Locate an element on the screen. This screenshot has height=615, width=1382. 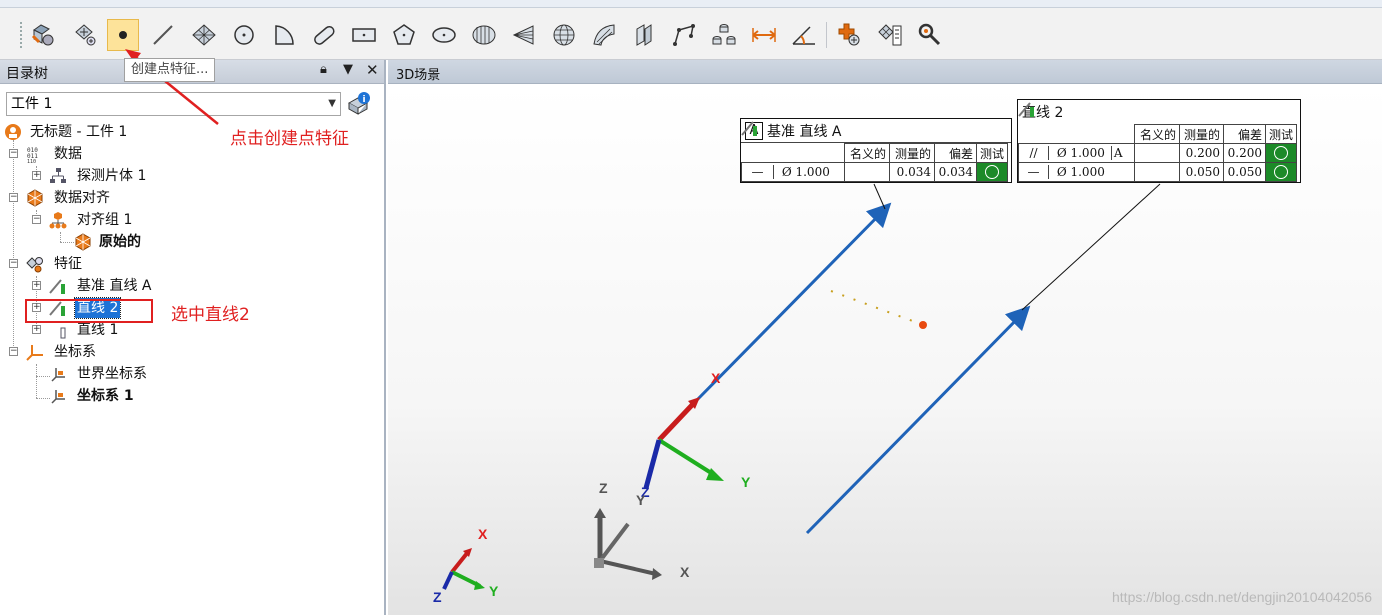
create-slot-button is located at coordinates (324, 35).